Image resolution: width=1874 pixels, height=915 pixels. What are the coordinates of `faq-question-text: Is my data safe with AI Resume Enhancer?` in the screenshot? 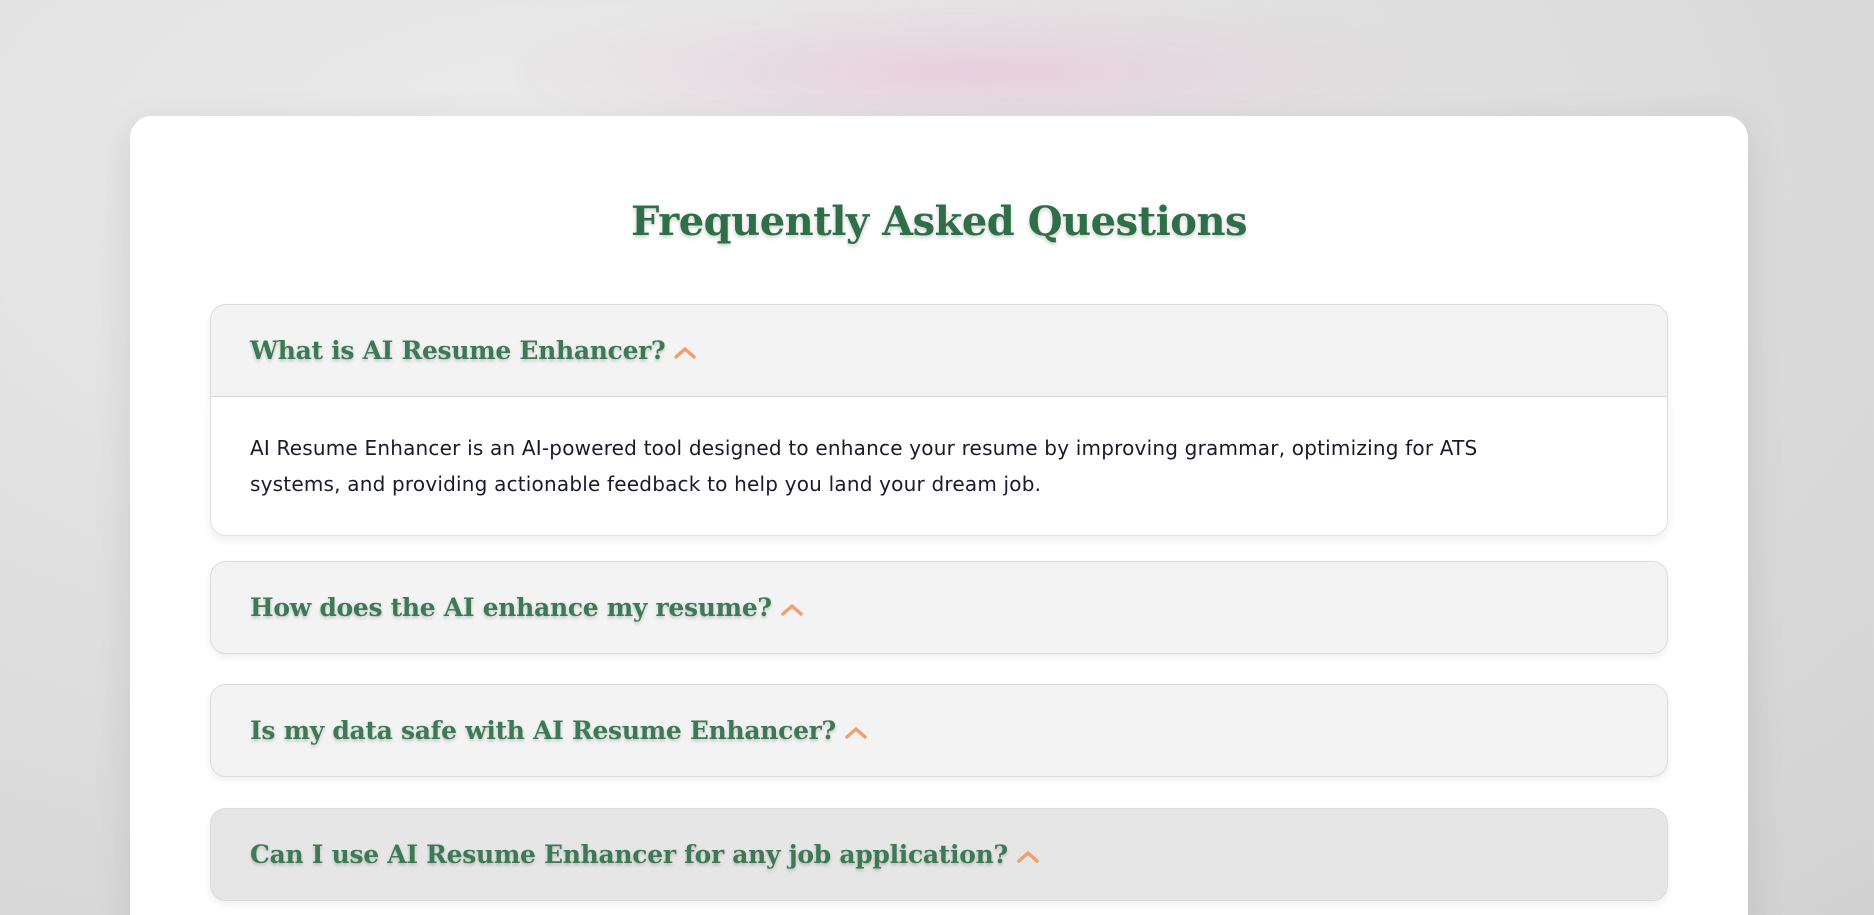 It's located at (543, 730).